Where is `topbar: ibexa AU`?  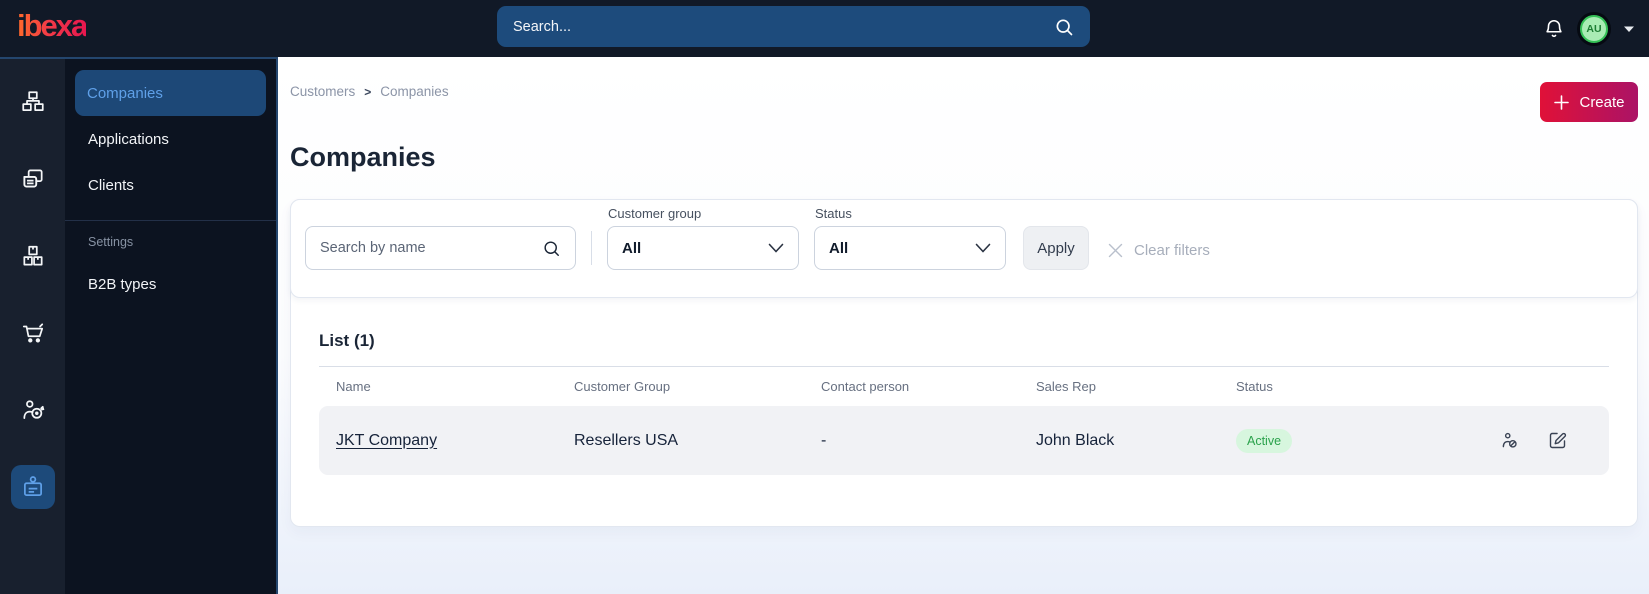 topbar: ibexa AU is located at coordinates (824, 28).